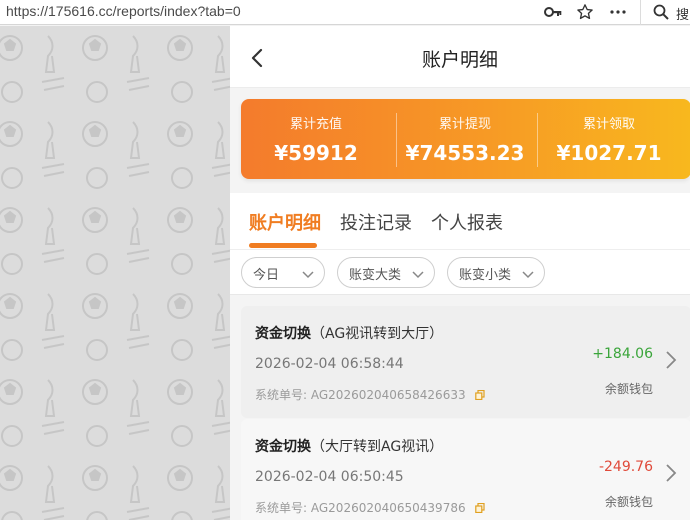 This screenshot has height=520, width=690. I want to click on summary-withdraw: 累计提现 ¥74553.23, so click(465, 139).